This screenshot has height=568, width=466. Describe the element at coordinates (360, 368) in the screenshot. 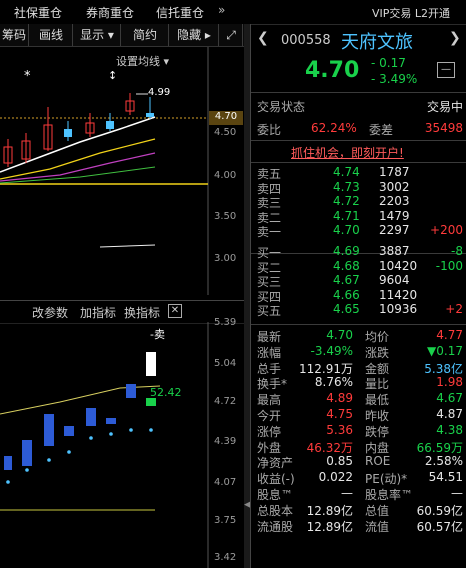

I see `stat-row: 总手 112.91万 金额 5.38亿` at that location.